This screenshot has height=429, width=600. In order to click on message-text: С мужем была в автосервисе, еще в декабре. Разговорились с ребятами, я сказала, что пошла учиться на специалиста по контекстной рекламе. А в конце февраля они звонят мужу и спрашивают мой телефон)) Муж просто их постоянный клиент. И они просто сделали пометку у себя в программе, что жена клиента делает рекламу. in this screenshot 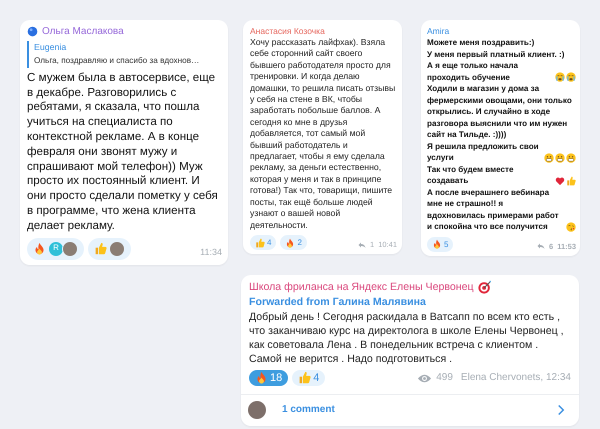, I will do `click(123, 152)`.